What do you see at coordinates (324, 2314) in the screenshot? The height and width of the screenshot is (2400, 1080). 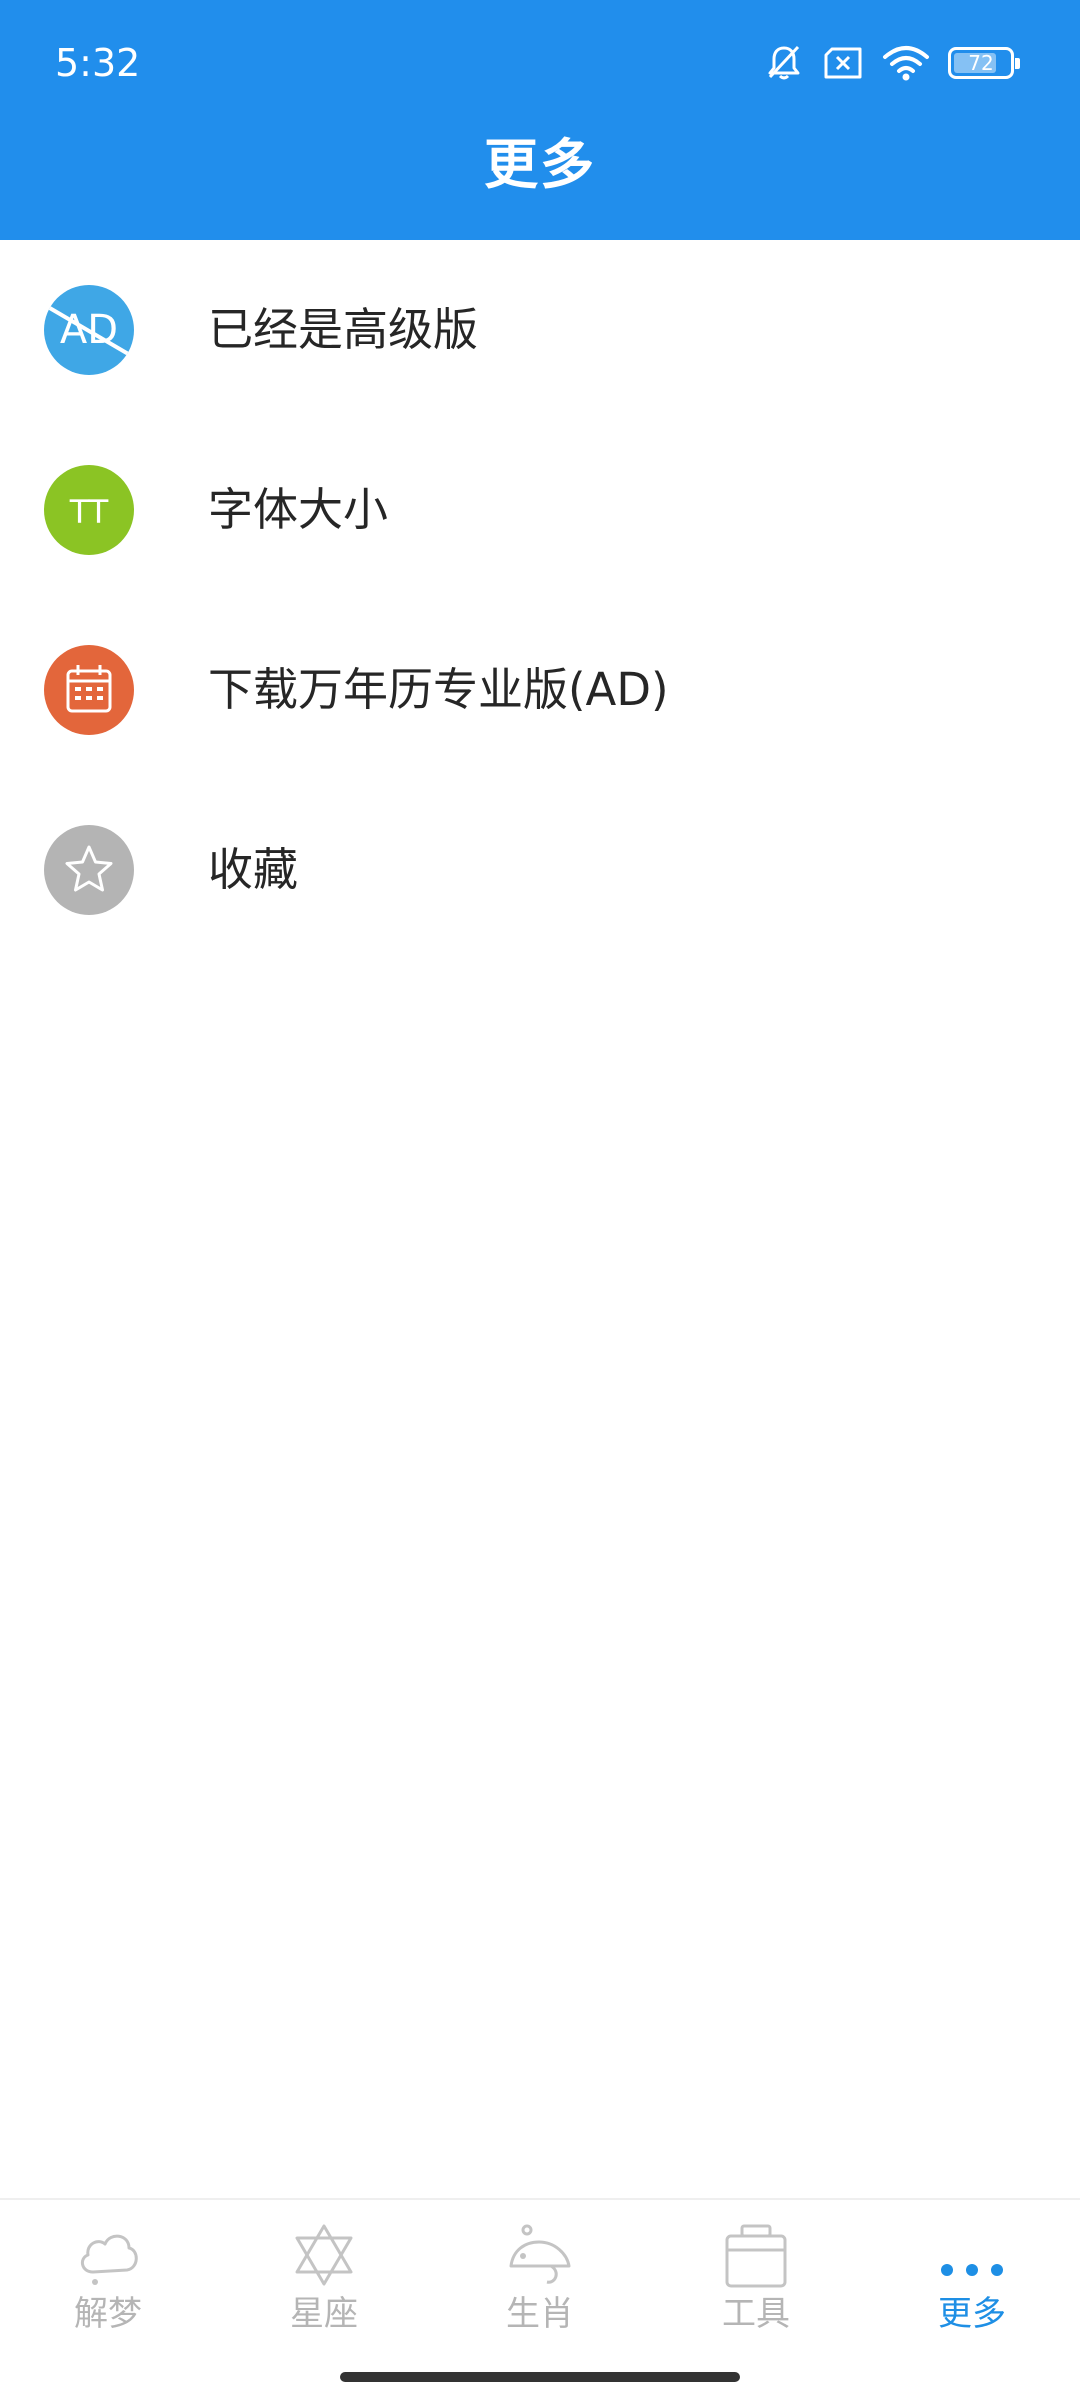 I see `nav-label: 星座` at bounding box center [324, 2314].